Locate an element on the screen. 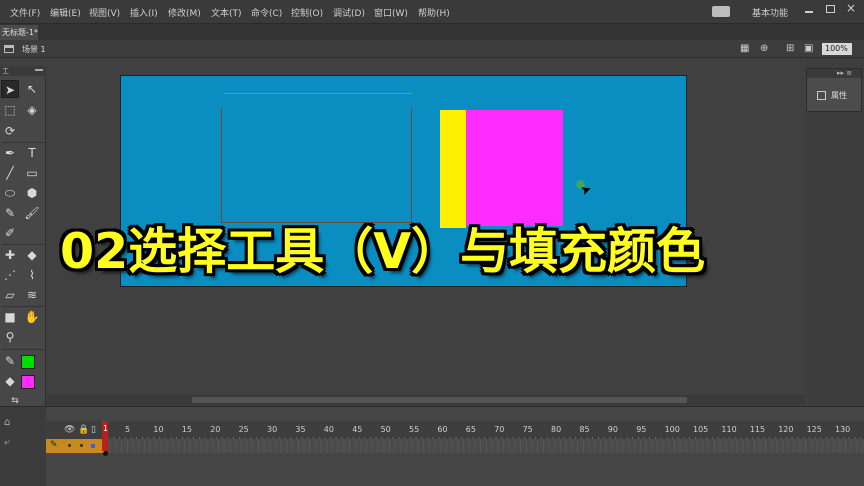  zoom-tool-icon: ⚲ is located at coordinates (10, 337).